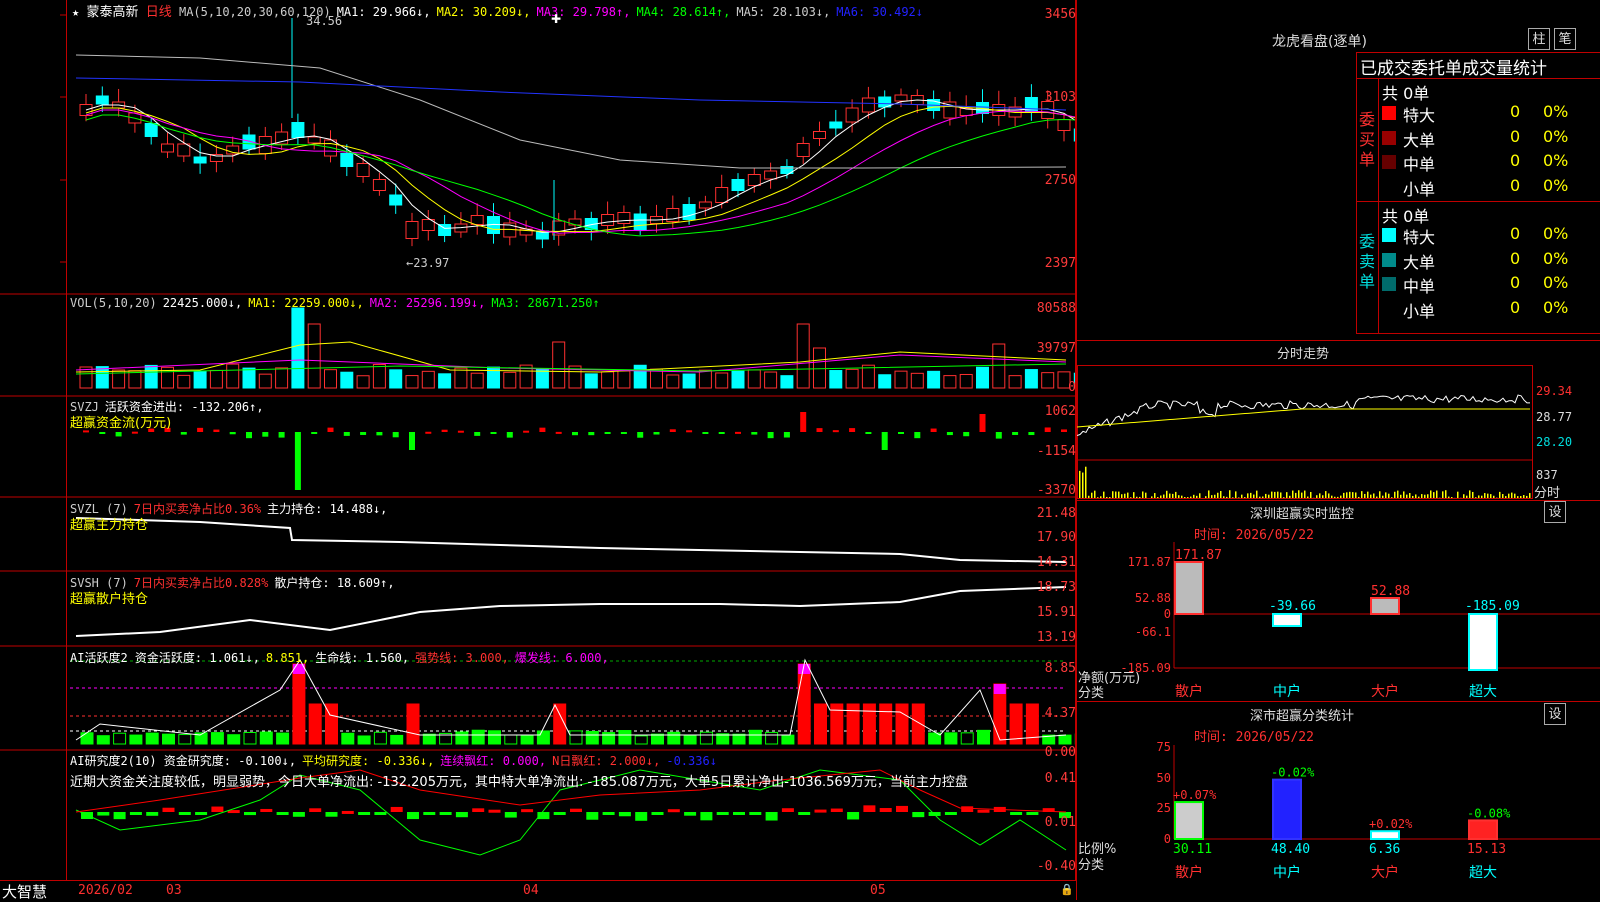  I want to click on order-type-label: 小单, so click(1419, 188).